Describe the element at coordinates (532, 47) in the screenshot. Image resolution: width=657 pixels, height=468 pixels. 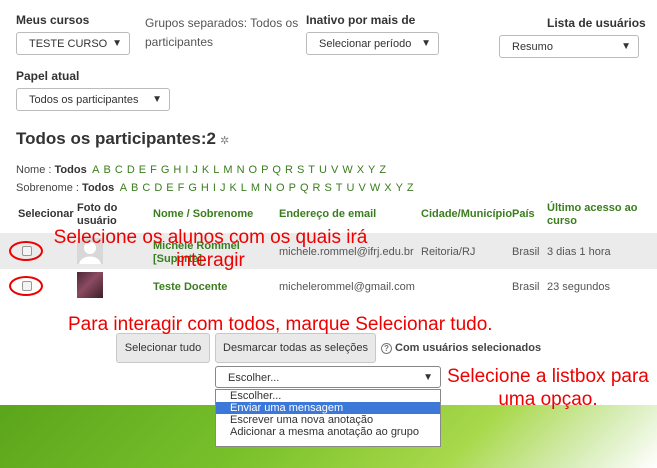
I see `user-list-value: Resumo` at that location.